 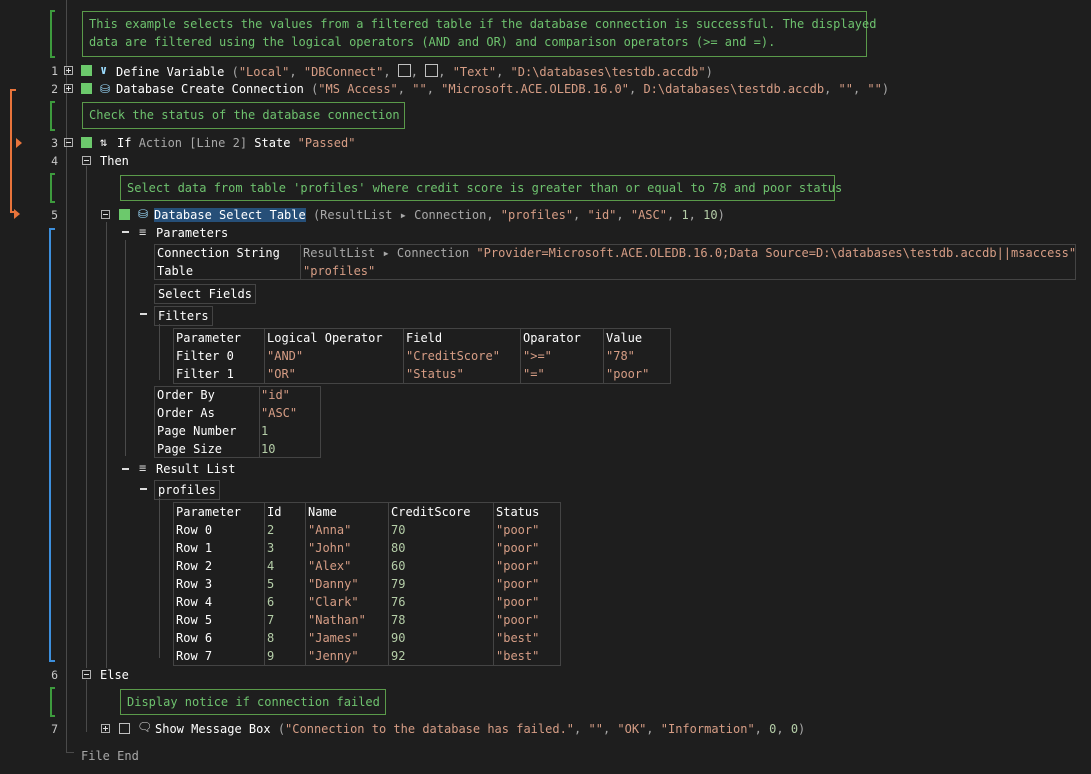 What do you see at coordinates (264, 431) in the screenshot?
I see `page-number-value: 1` at bounding box center [264, 431].